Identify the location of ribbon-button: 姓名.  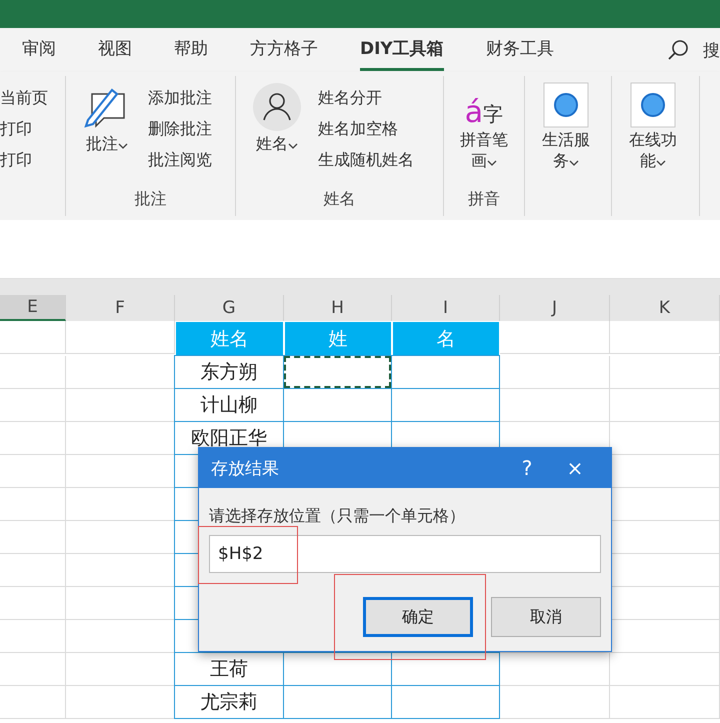
(277, 135).